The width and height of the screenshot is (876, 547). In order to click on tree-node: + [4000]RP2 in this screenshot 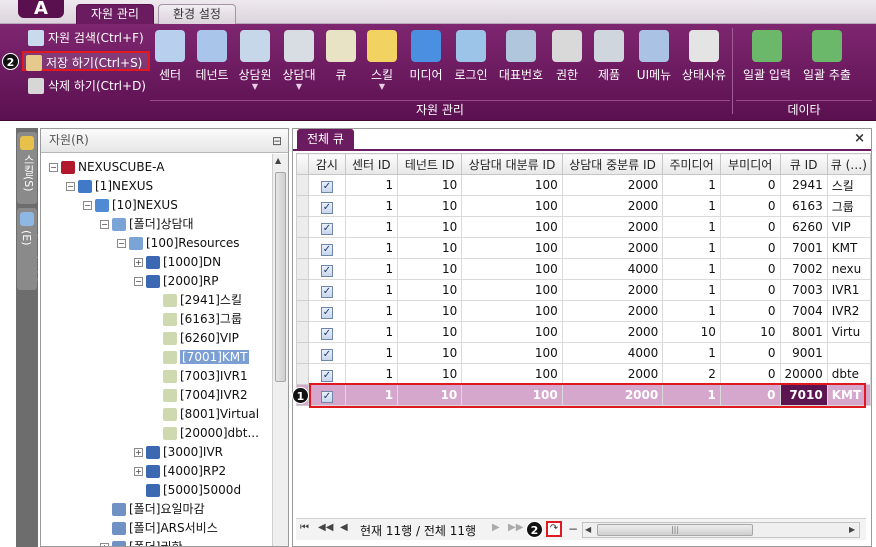, I will do `click(180, 471)`.